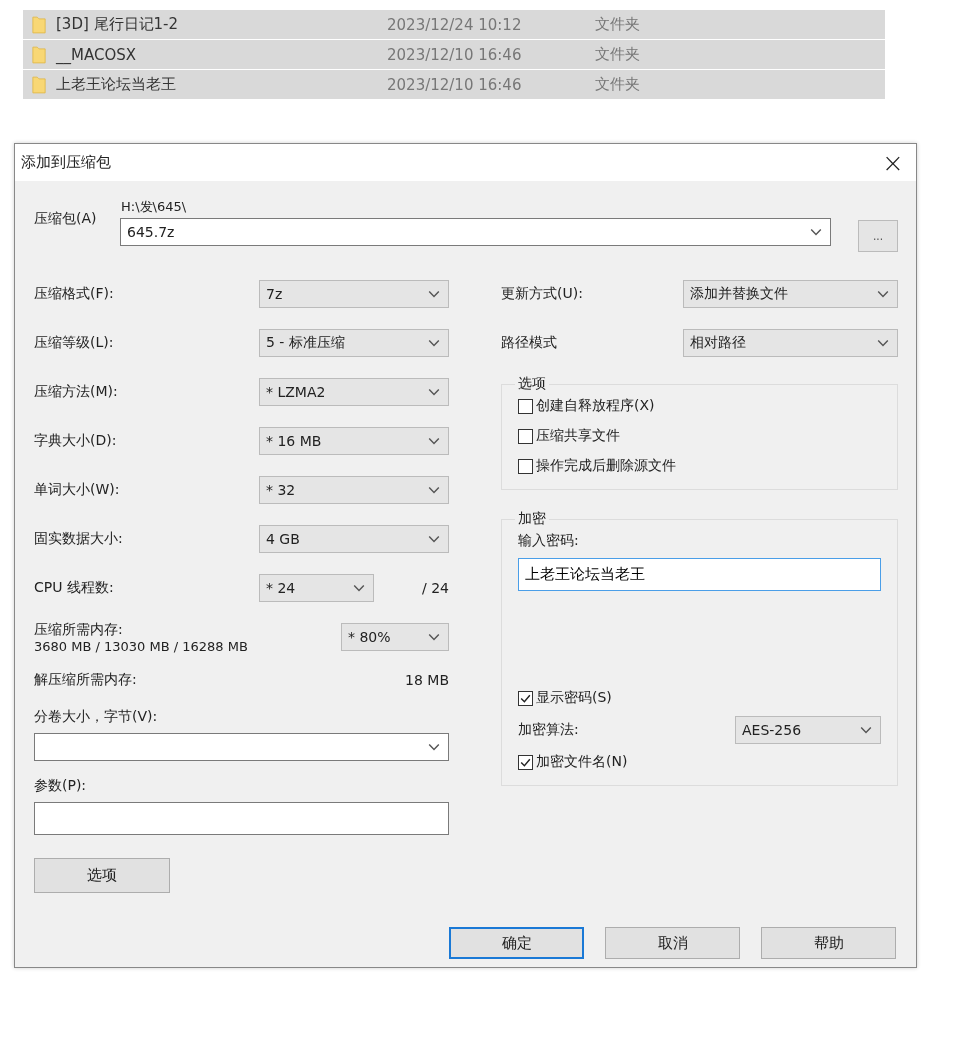 The image size is (960, 1060). Describe the element at coordinates (354, 342) in the screenshot. I see `dropdown: 5 - 标准压缩` at that location.